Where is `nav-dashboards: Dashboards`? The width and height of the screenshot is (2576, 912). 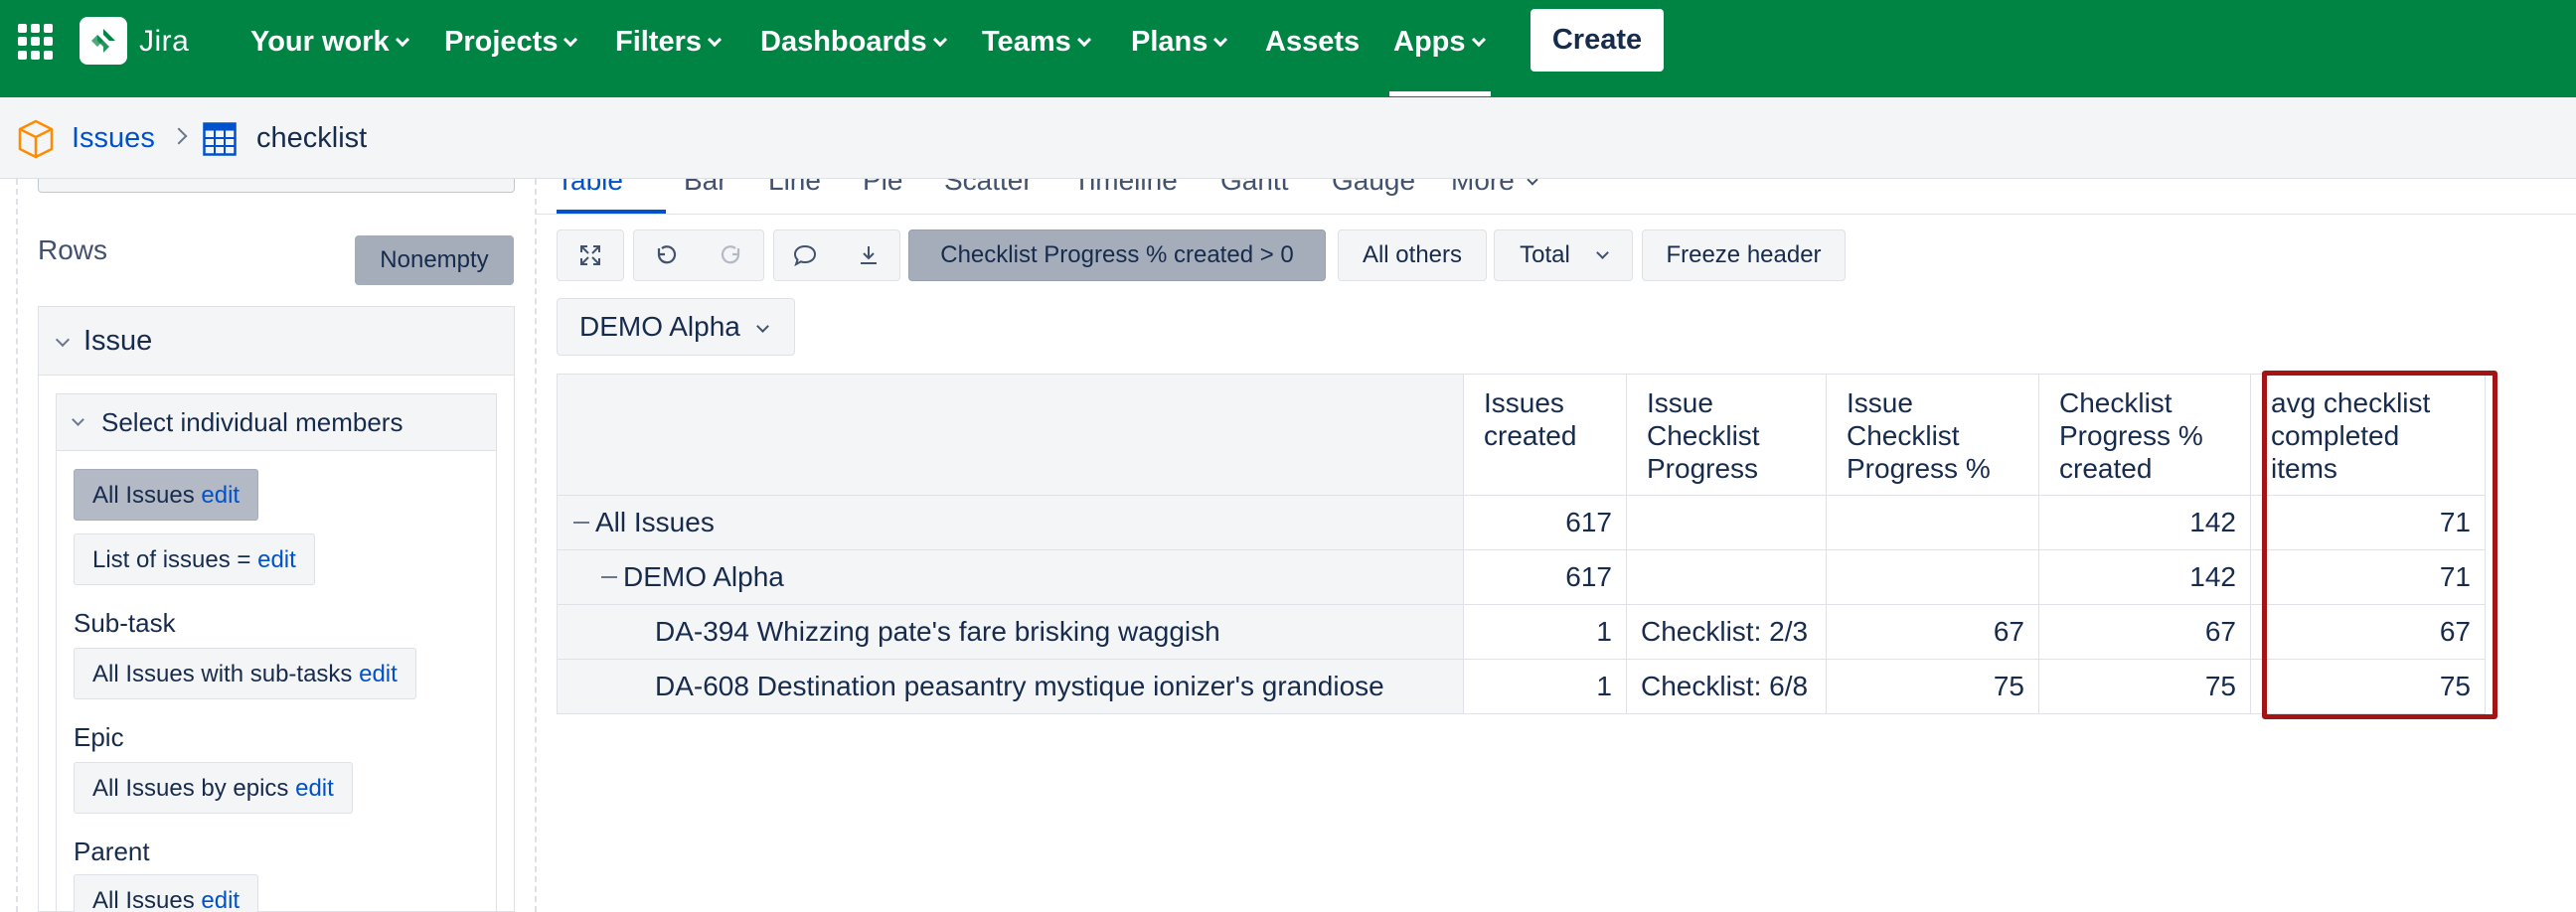
nav-dashboards: Dashboards is located at coordinates (853, 42).